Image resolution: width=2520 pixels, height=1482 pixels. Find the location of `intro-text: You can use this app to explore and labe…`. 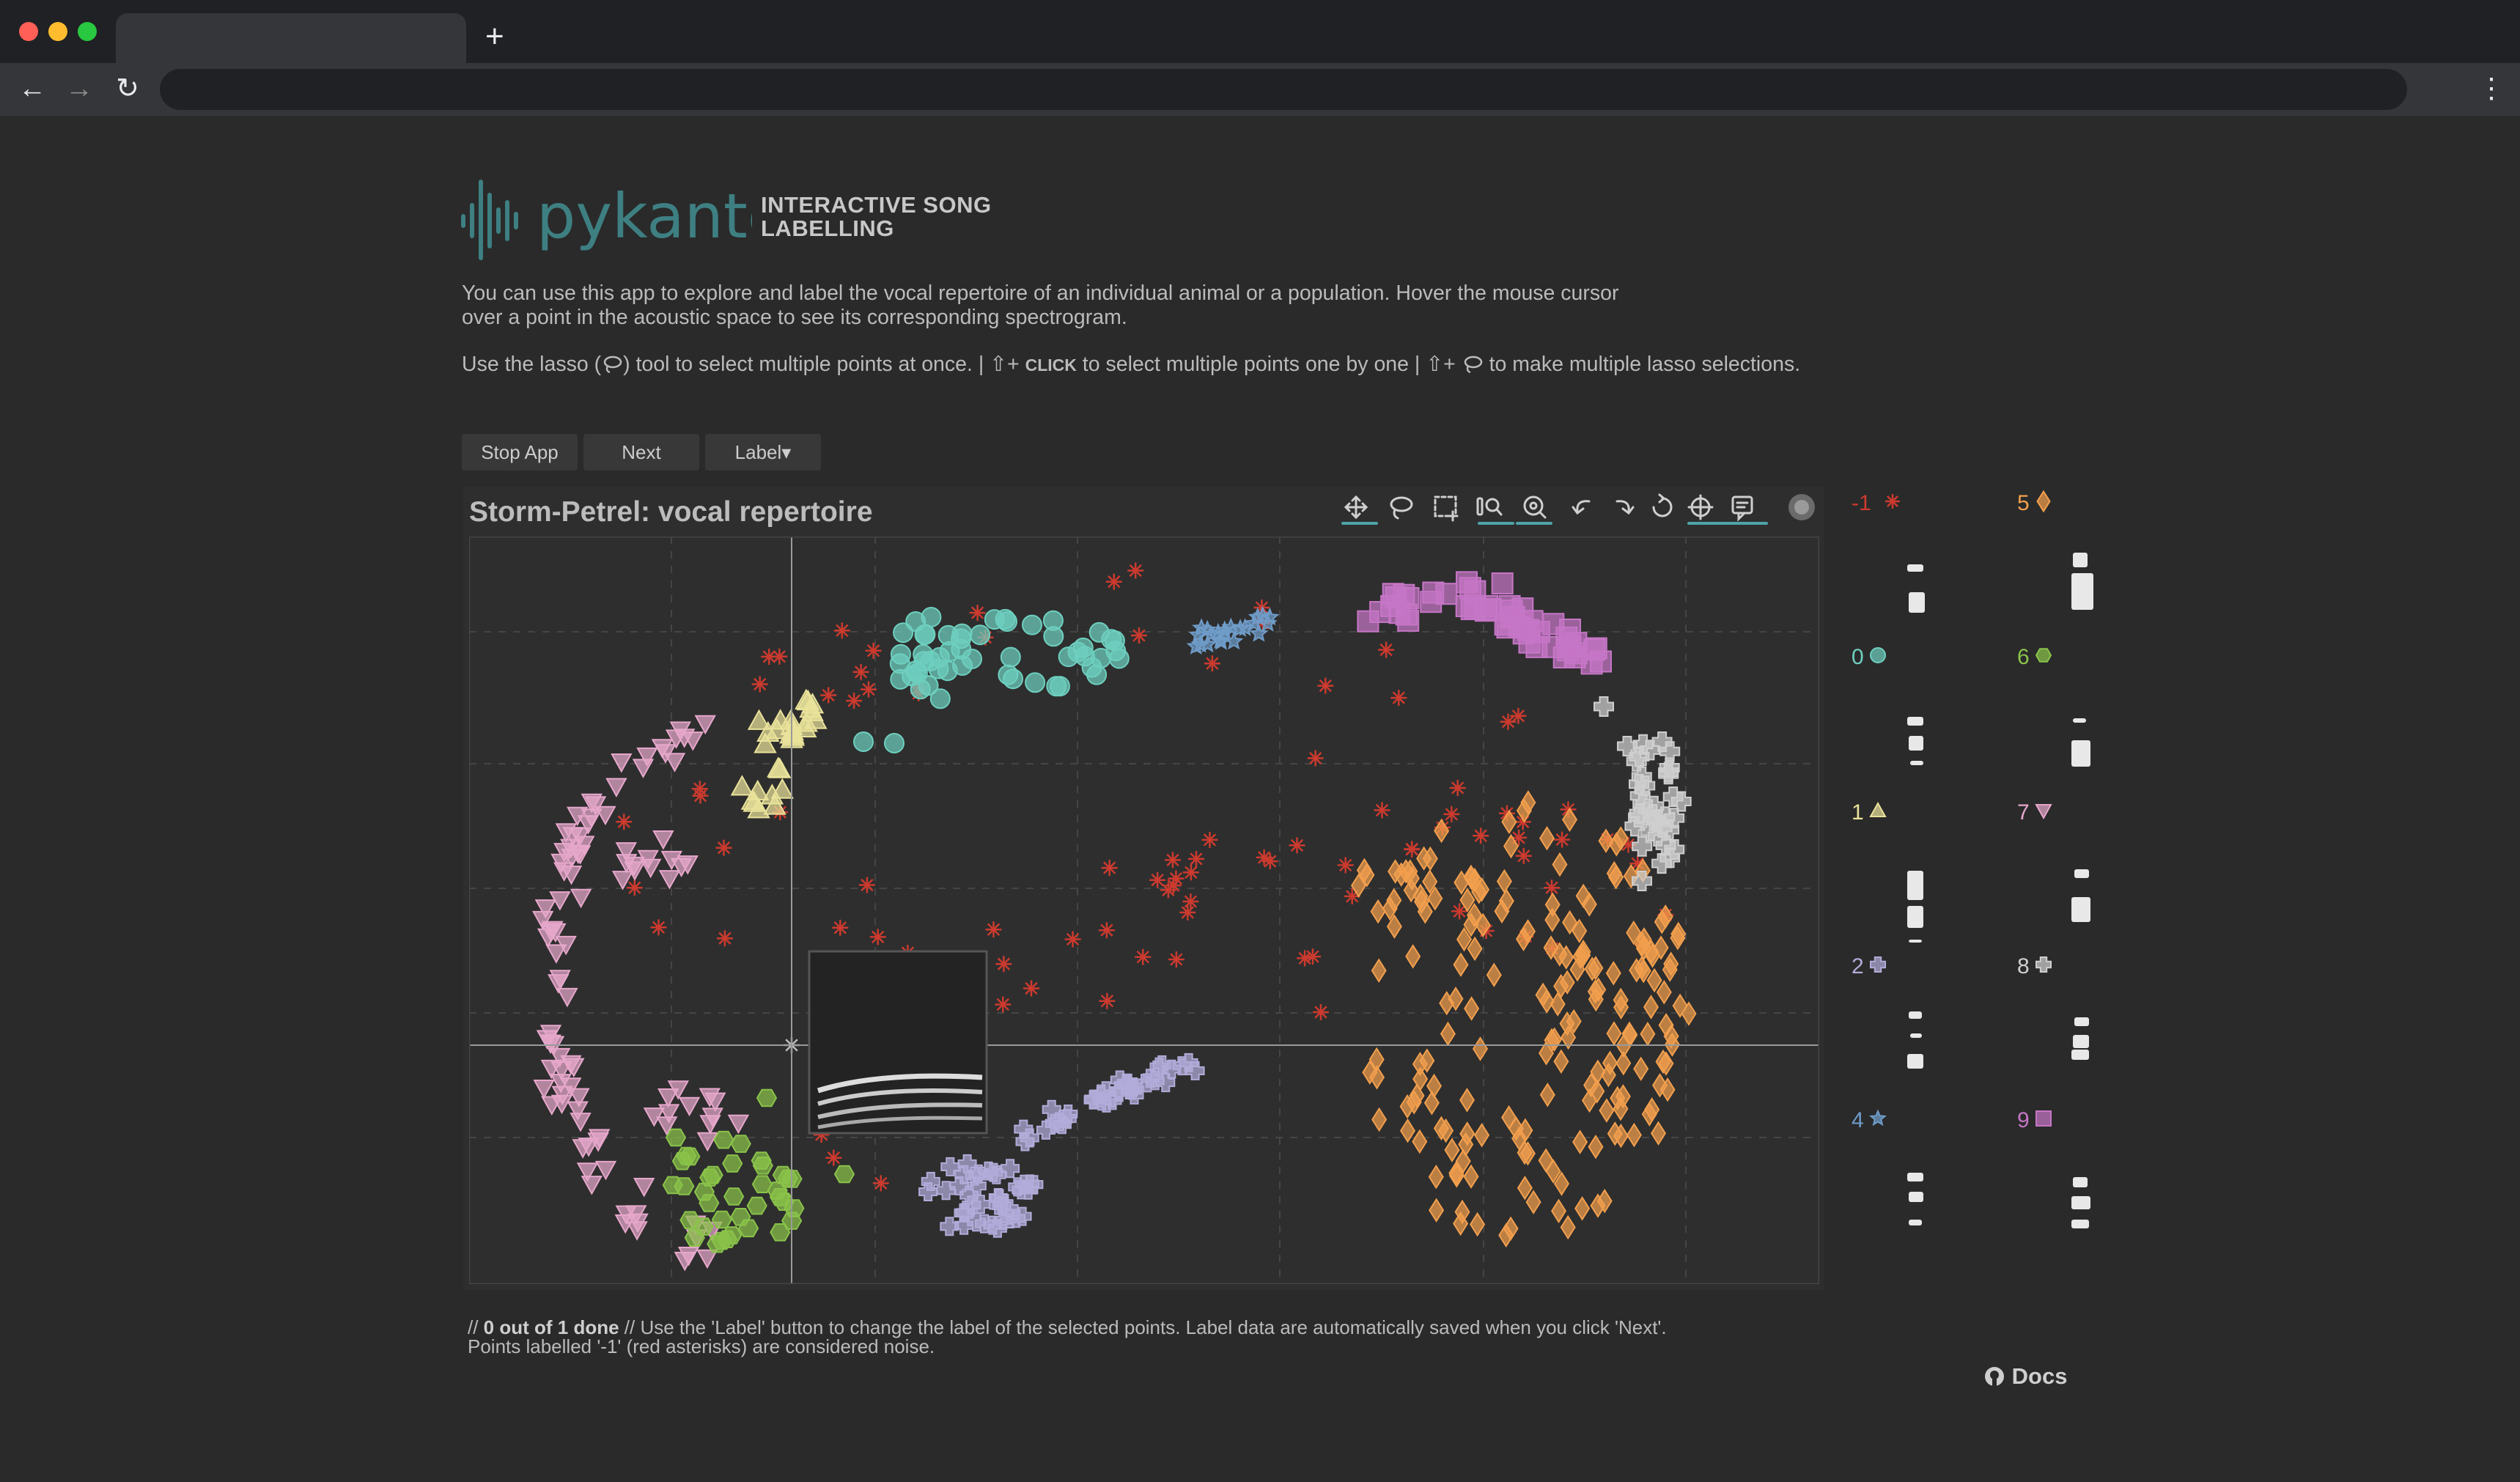

intro-text: You can use this app to explore and labe… is located at coordinates (1040, 305).